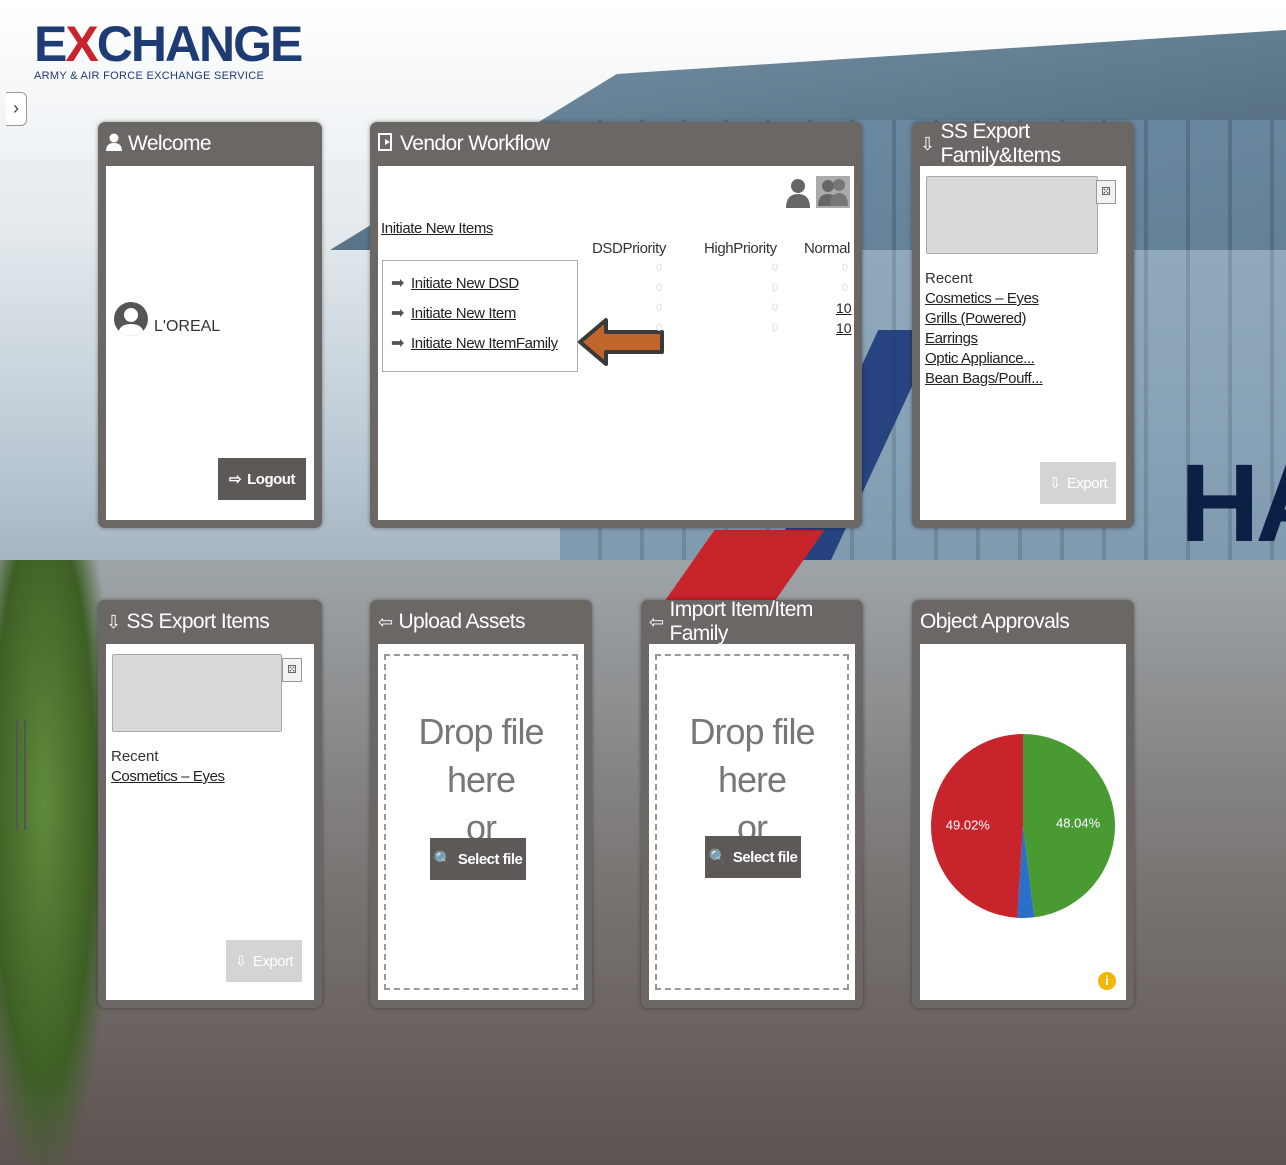 The height and width of the screenshot is (1165, 1286). Describe the element at coordinates (1023, 822) in the screenshot. I see `approvals-pie-chart: 48.04% 49.02%` at that location.